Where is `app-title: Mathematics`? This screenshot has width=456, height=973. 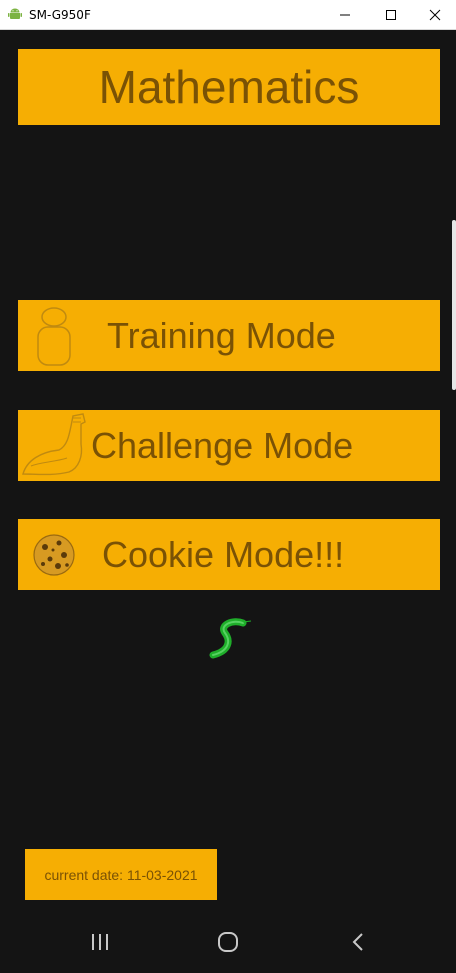
app-title: Mathematics is located at coordinates (229, 87).